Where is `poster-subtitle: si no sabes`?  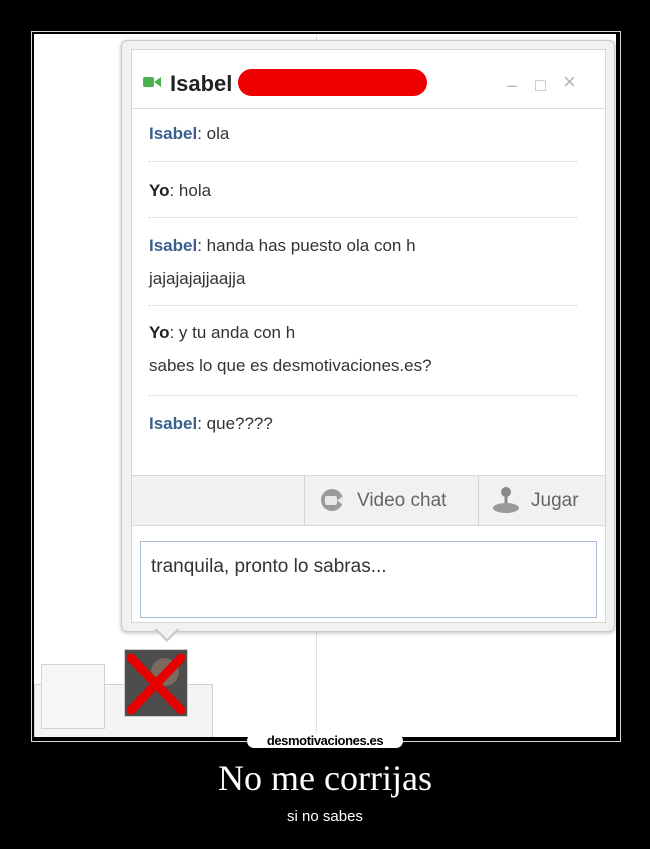 poster-subtitle: si no sabes is located at coordinates (325, 816).